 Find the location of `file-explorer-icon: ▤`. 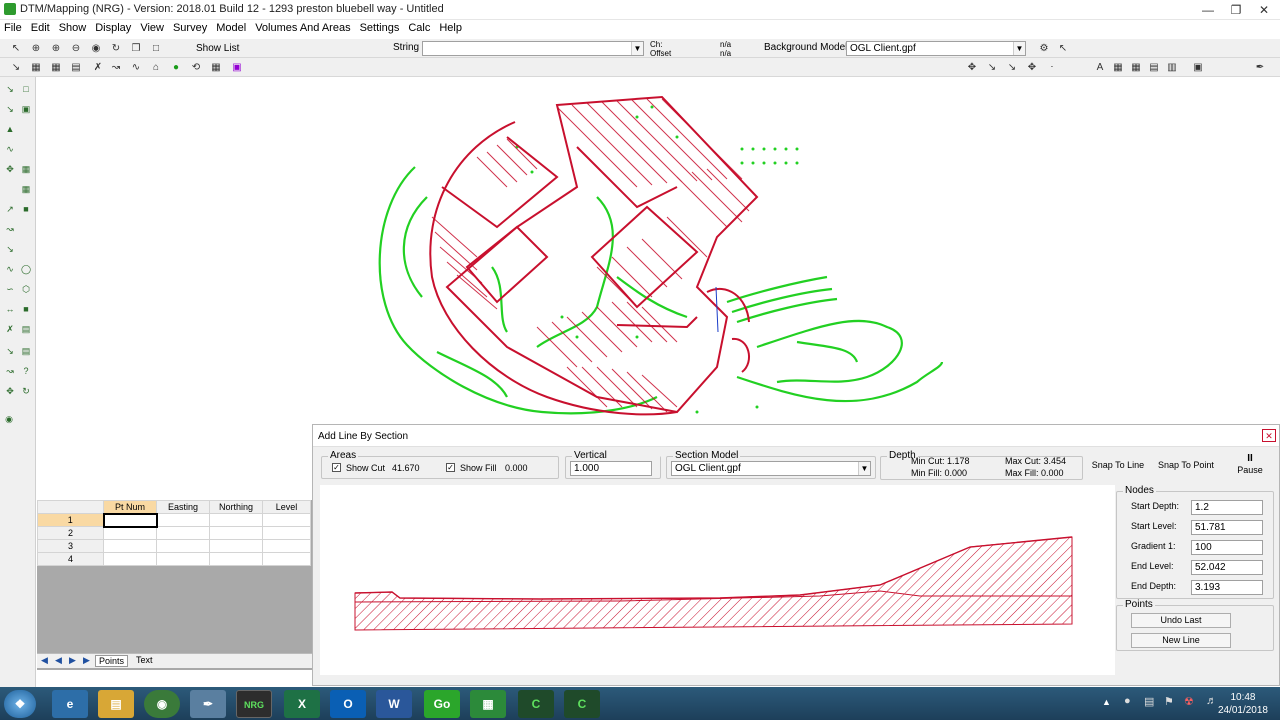

file-explorer-icon: ▤ is located at coordinates (116, 704).